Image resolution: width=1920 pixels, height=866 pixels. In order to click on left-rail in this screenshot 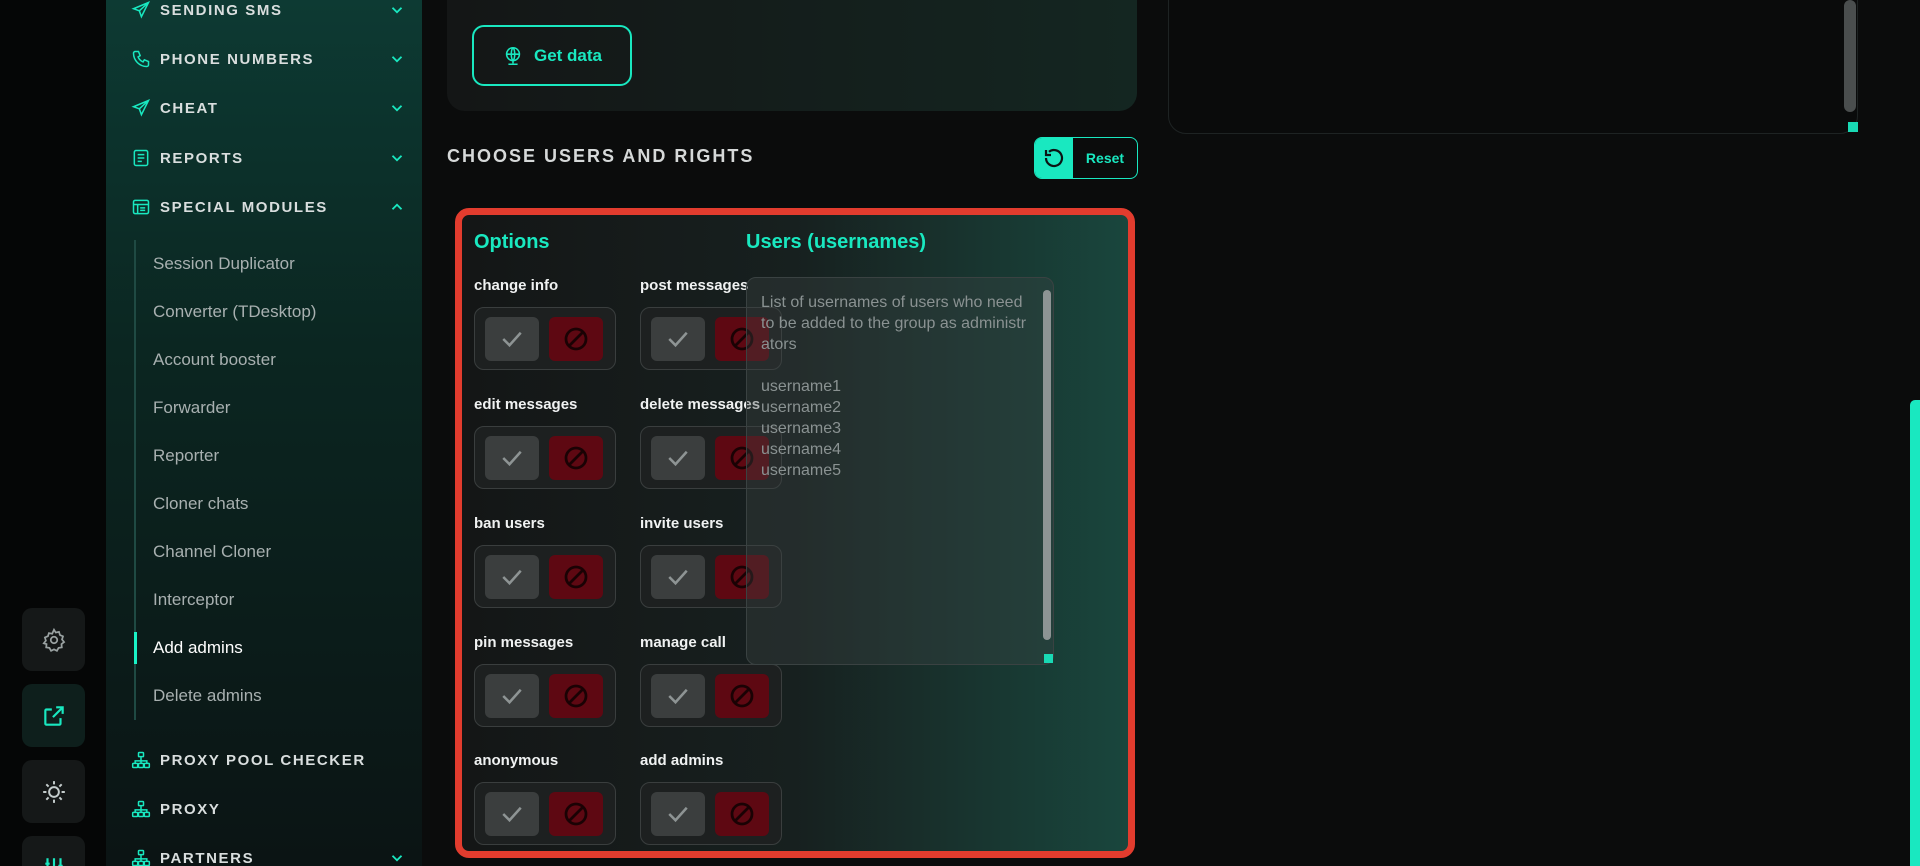, I will do `click(53, 433)`.